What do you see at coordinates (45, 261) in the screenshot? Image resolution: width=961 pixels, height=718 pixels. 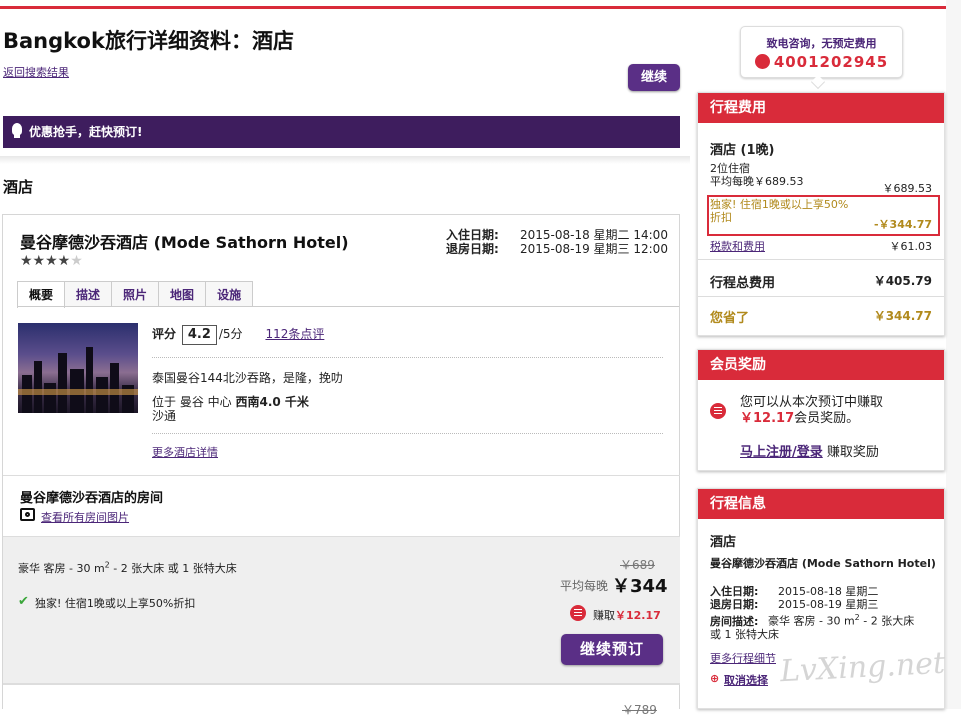 I see `star-rating-filled: ★★★★` at bounding box center [45, 261].